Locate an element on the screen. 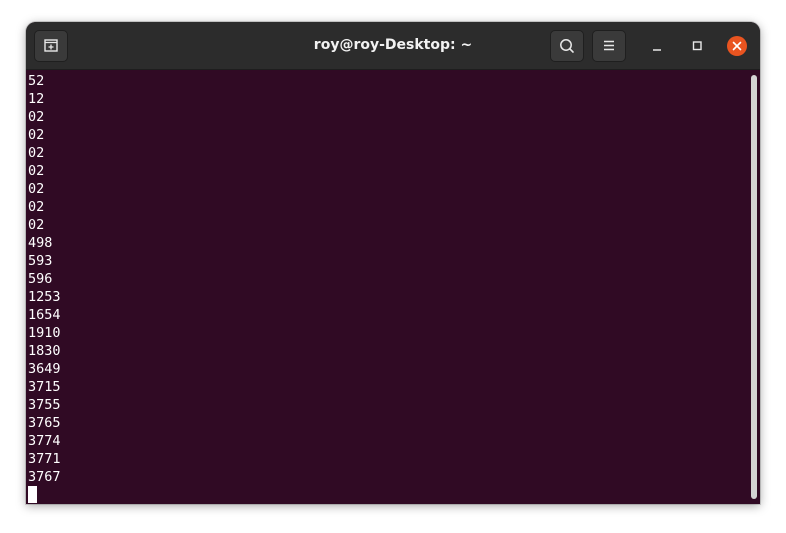 Image resolution: width=786 pixels, height=533 pixels. maximize-icon is located at coordinates (697, 46).